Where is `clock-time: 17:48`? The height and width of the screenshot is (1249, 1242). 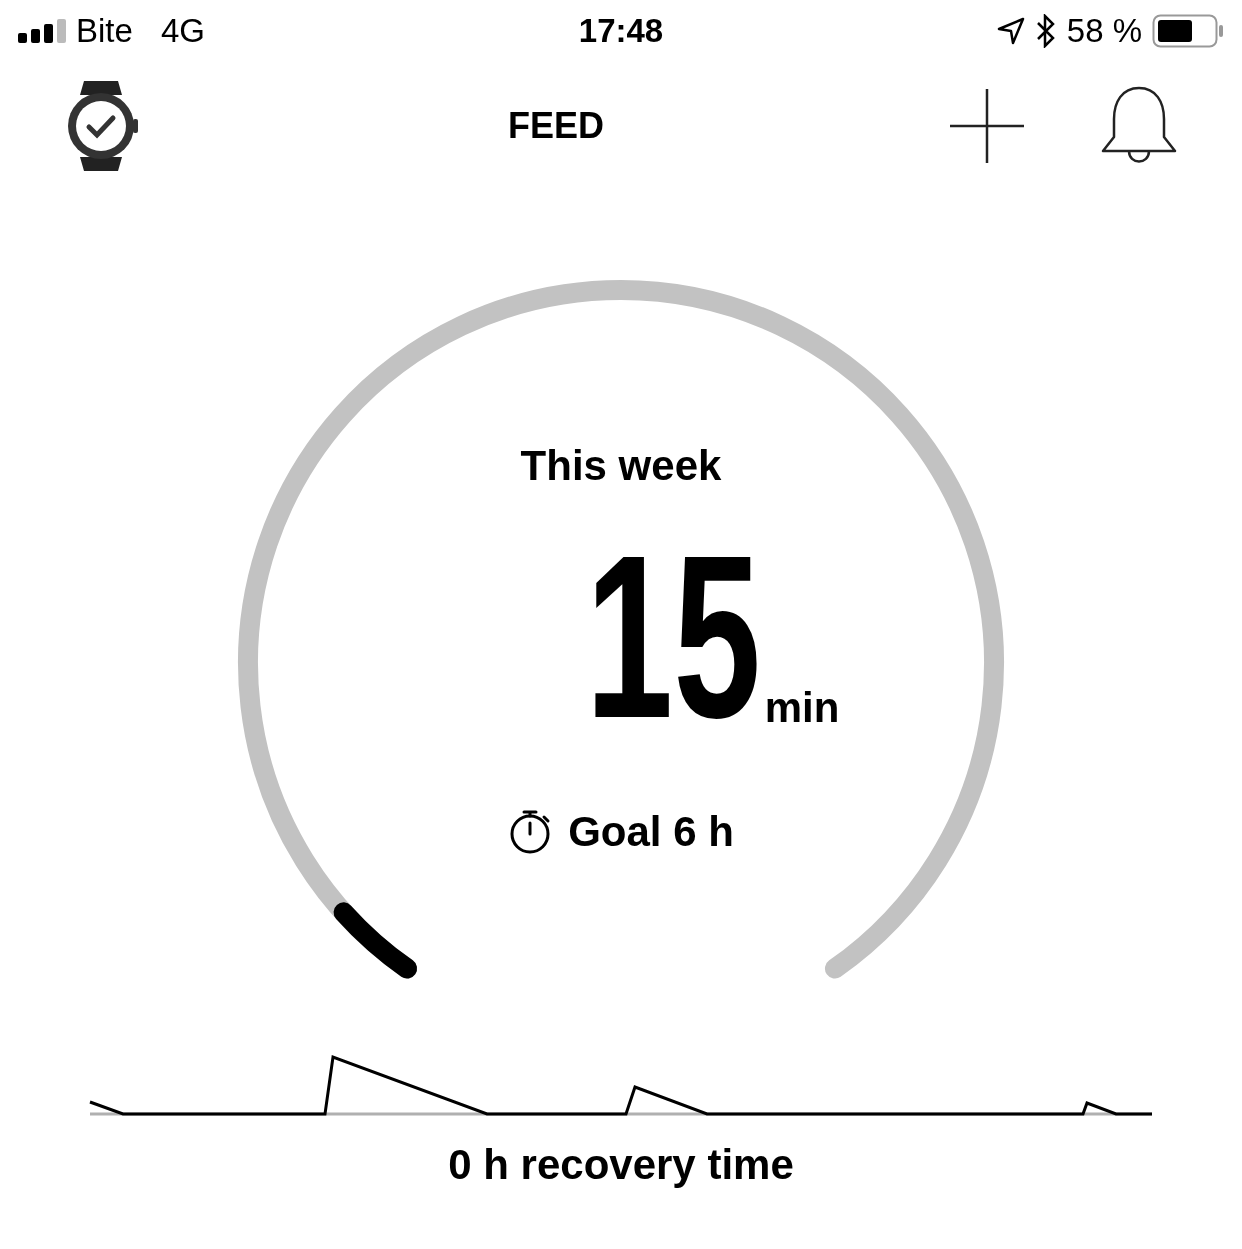
clock-time: 17:48 is located at coordinates (621, 31).